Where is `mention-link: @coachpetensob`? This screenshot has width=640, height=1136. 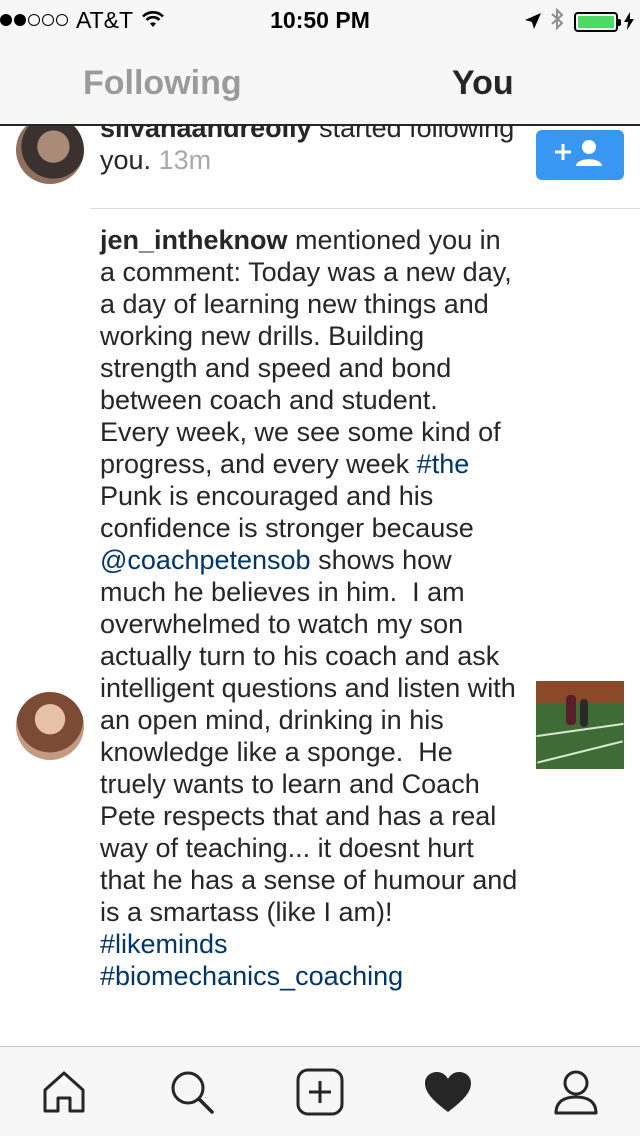
mention-link: @coachpetensob is located at coordinates (205, 560).